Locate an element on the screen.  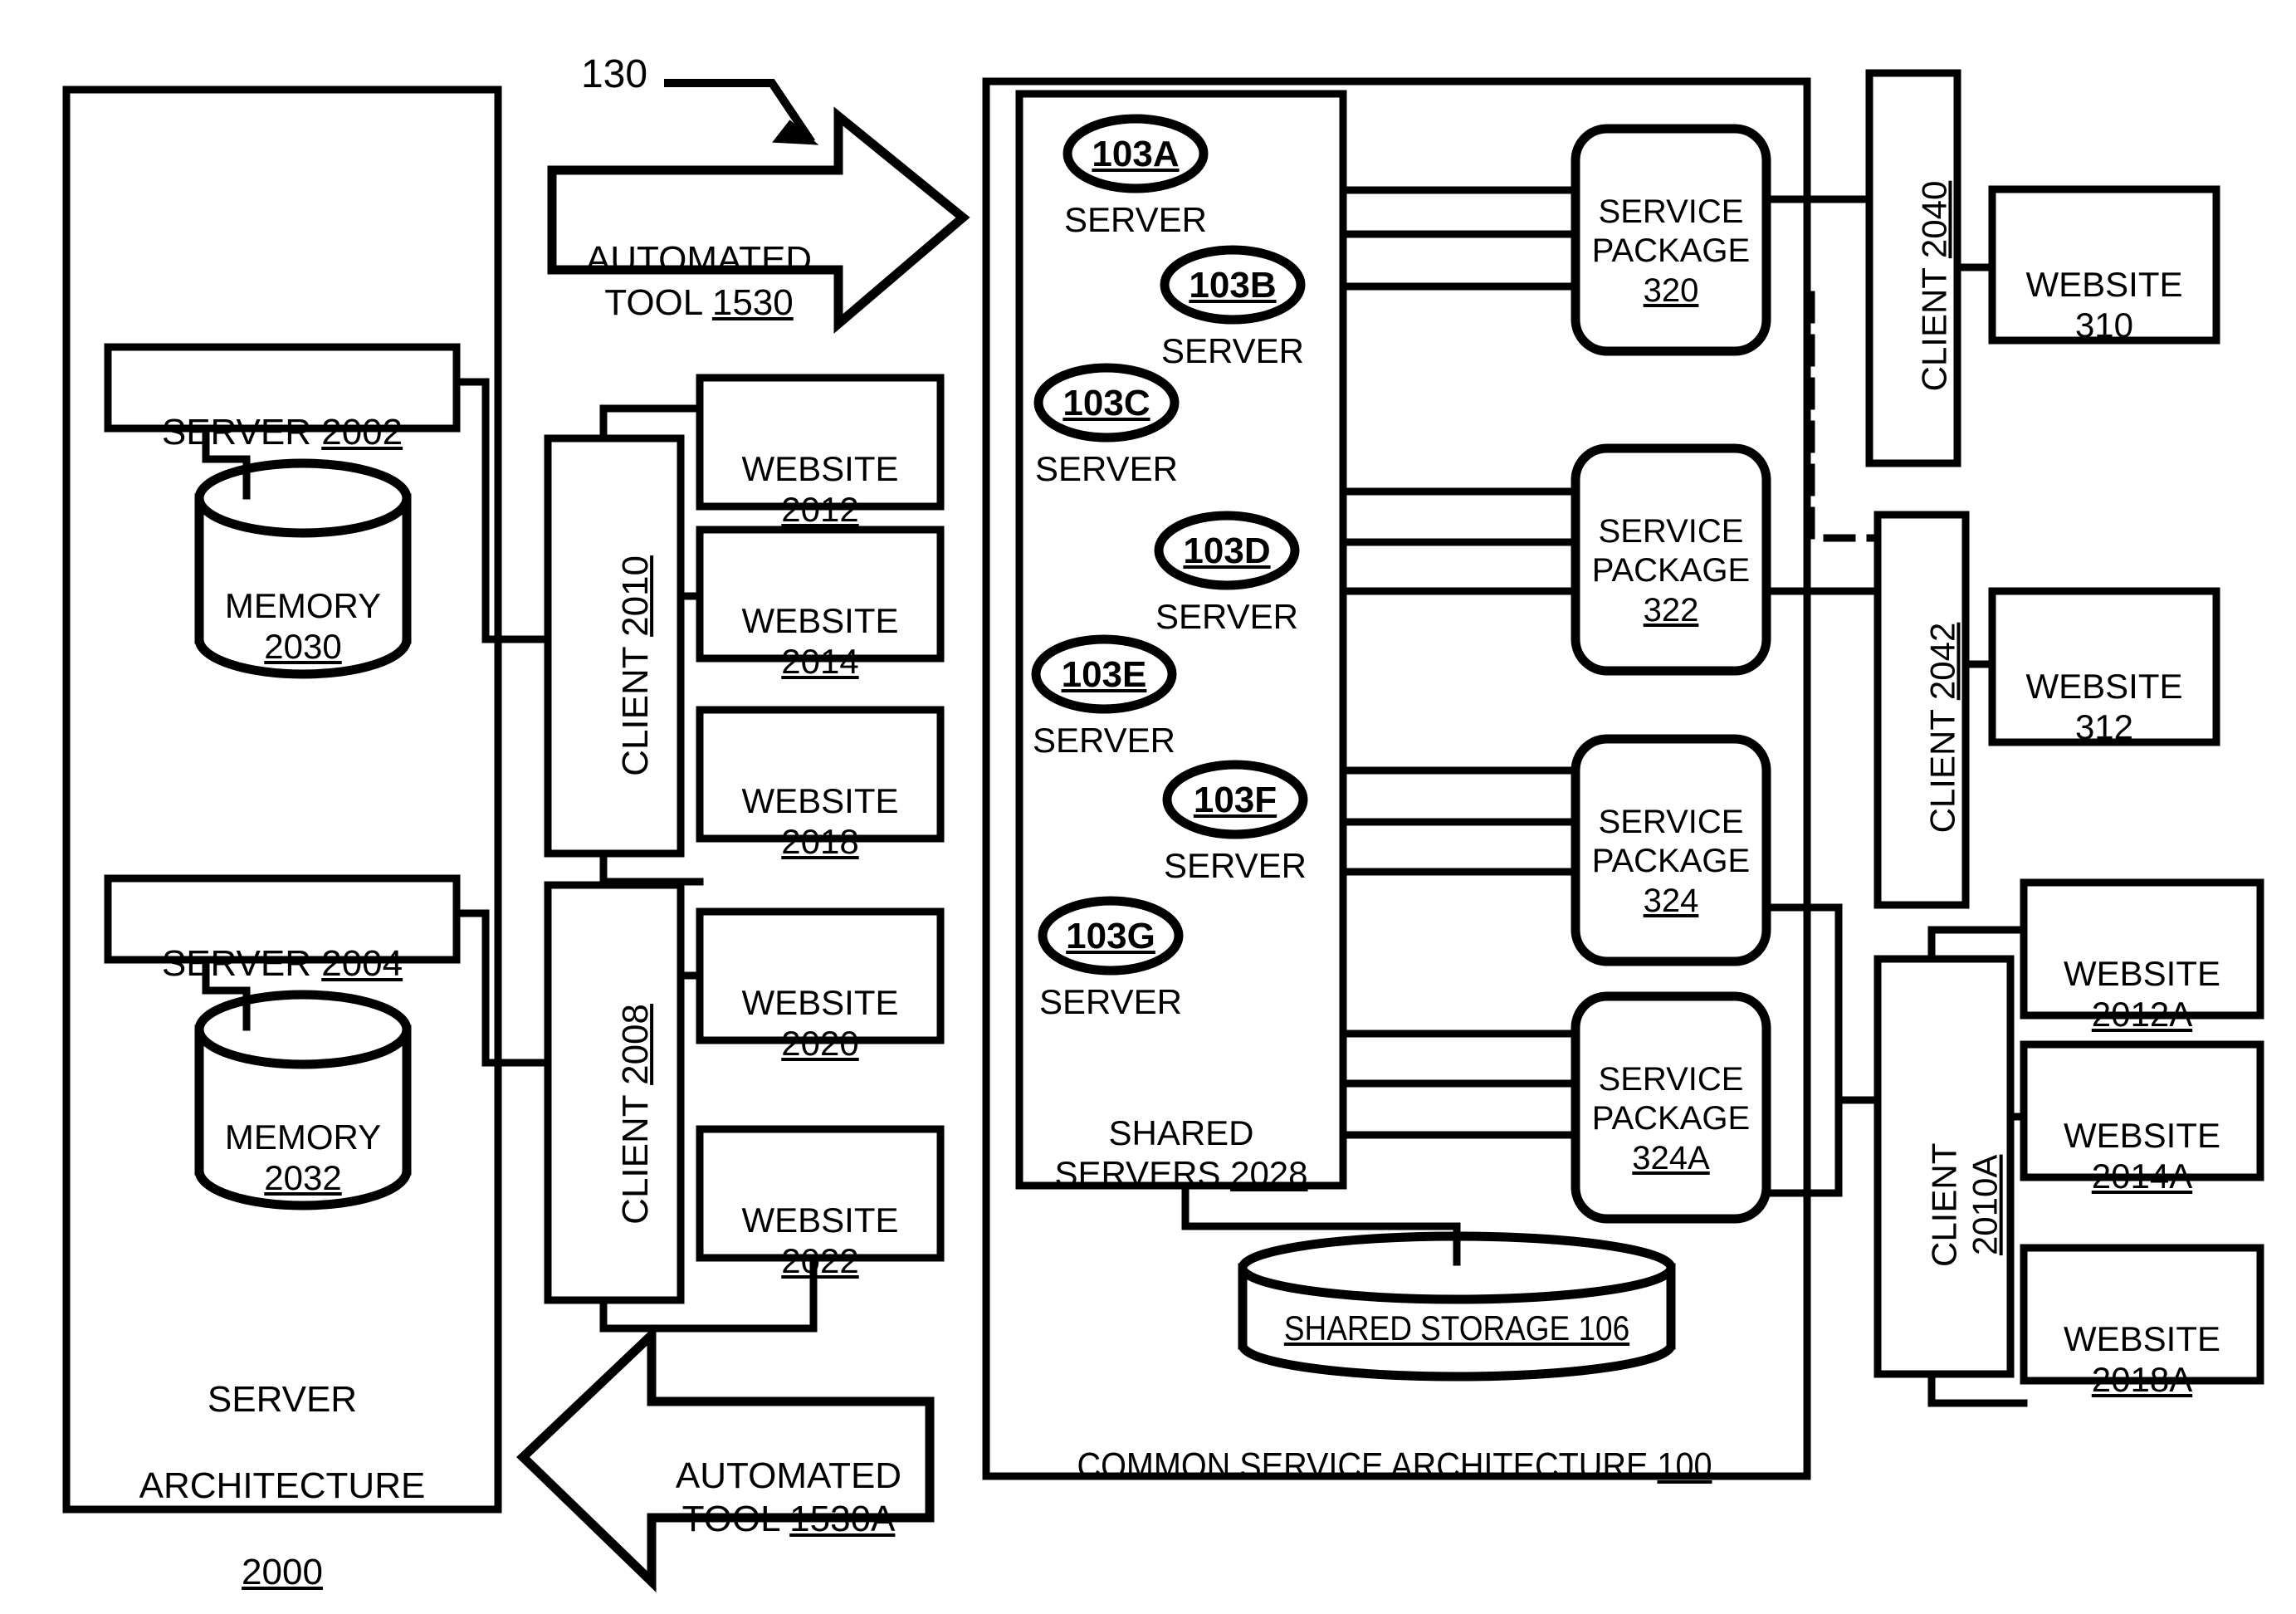
server-103d-oval is located at coordinates (1227, 551).